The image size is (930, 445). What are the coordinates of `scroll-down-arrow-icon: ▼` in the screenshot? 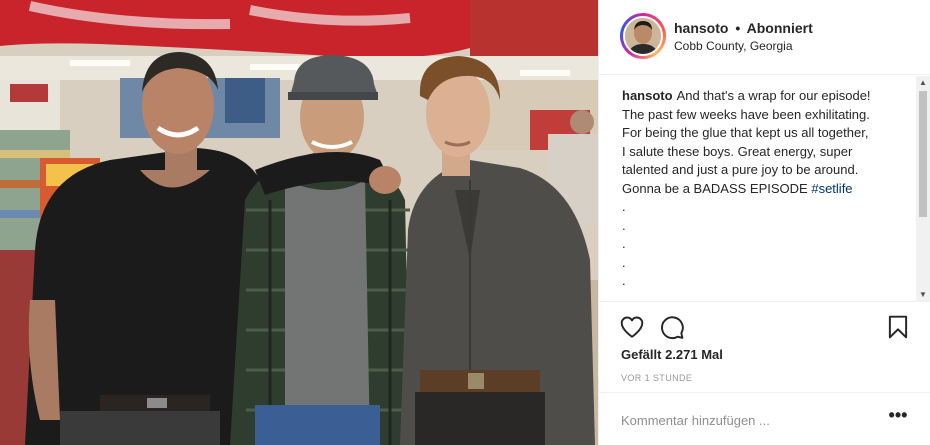 It's located at (923, 295).